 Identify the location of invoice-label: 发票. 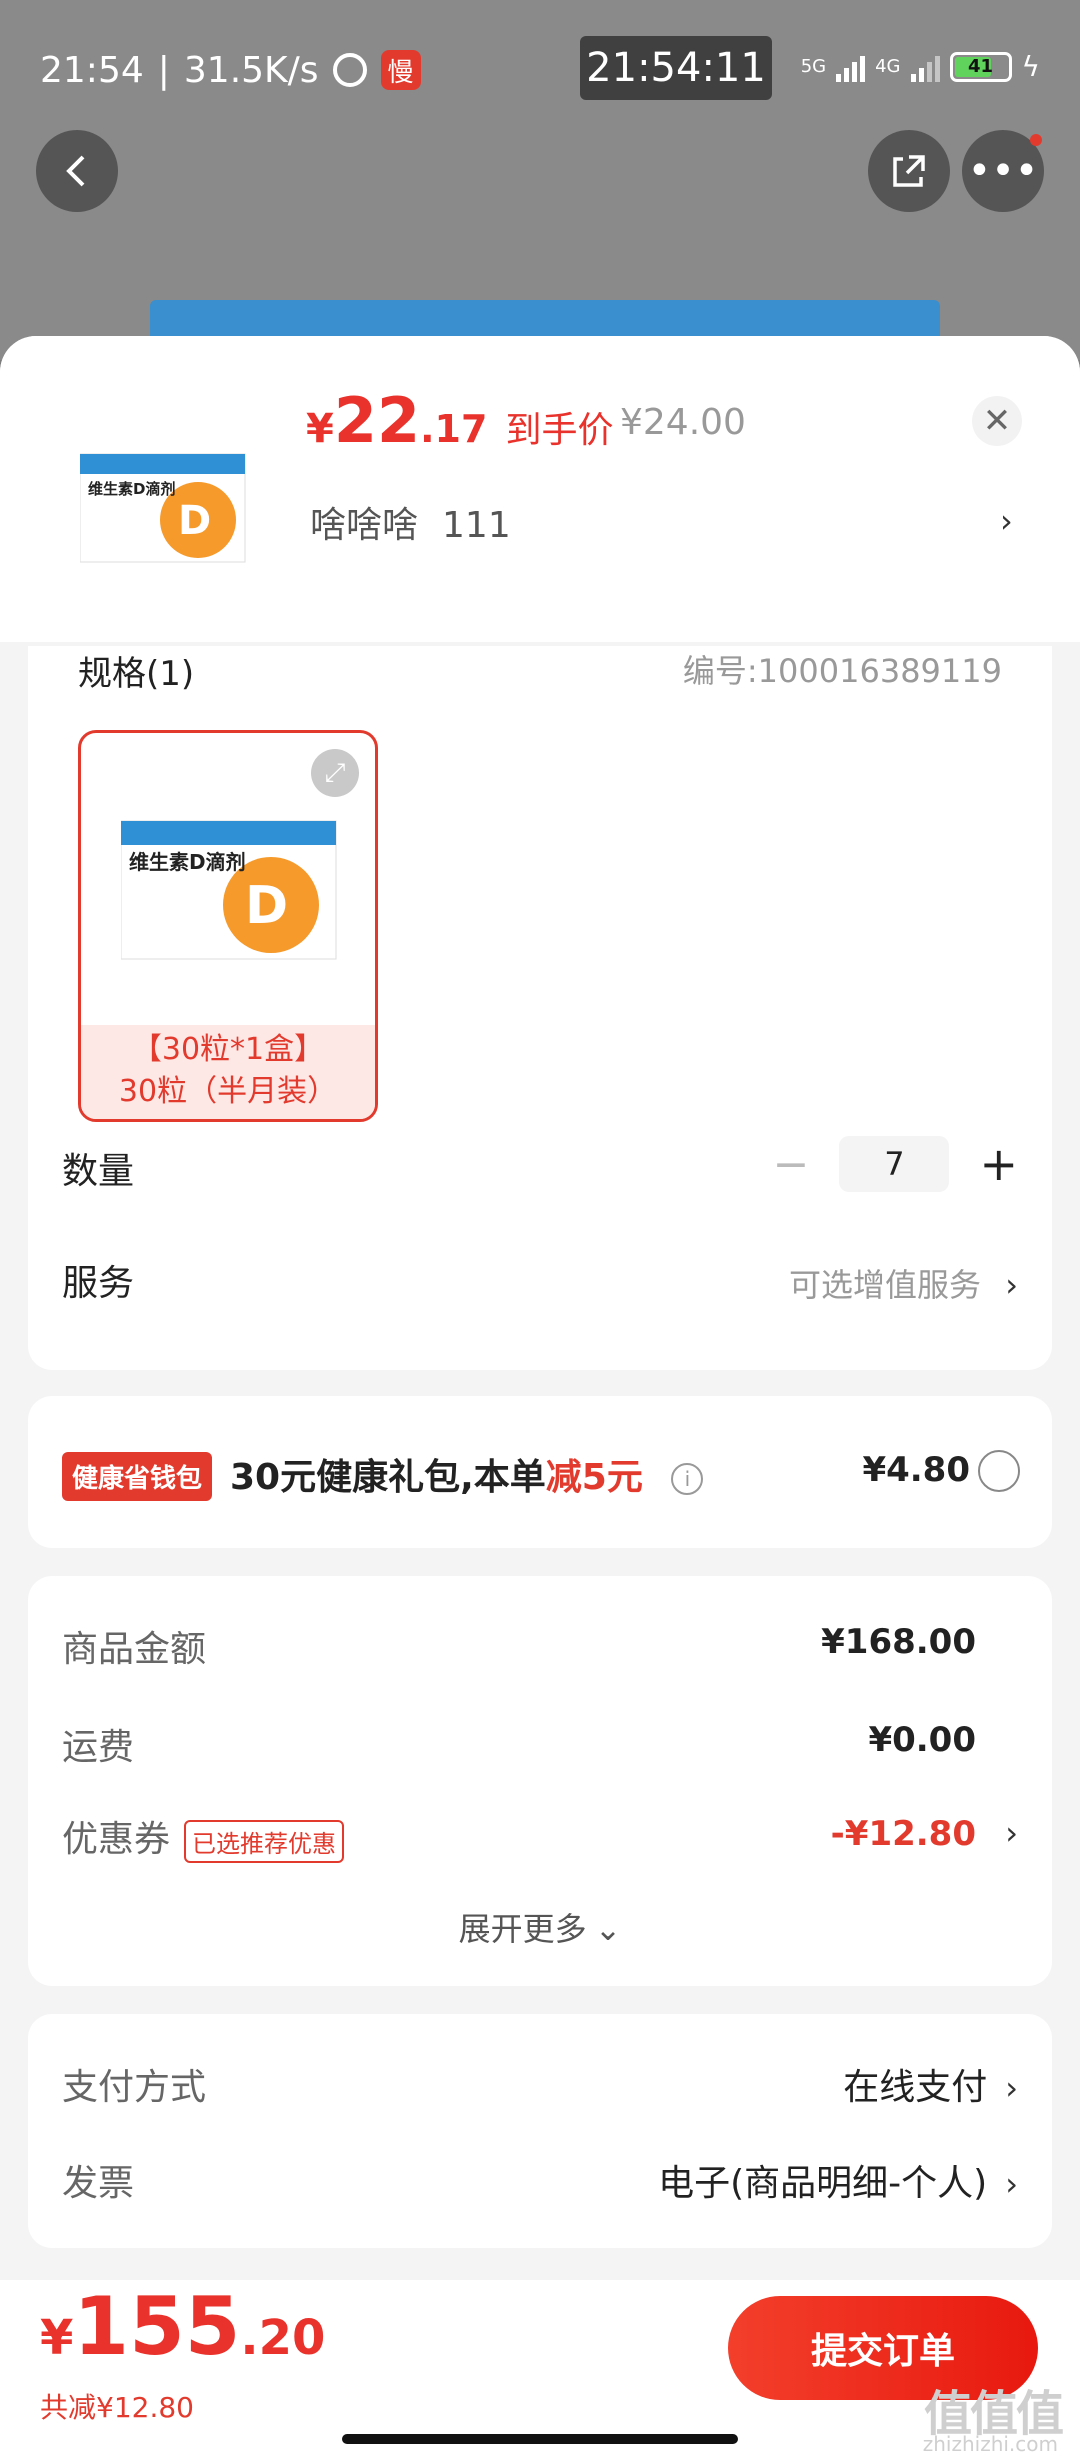
(98, 2183).